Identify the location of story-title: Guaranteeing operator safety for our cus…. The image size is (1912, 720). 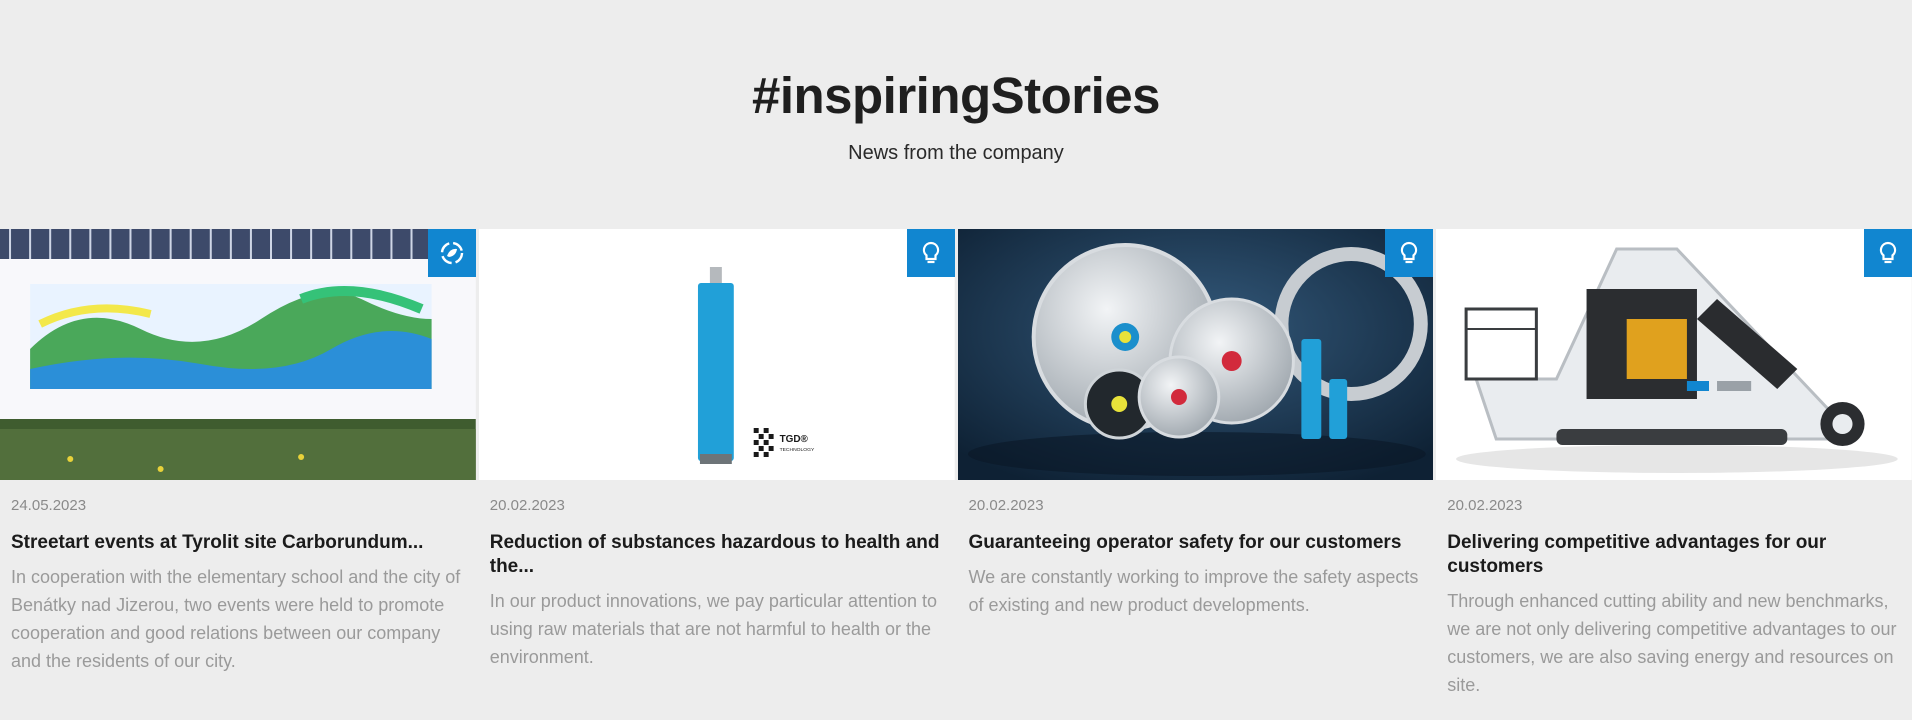
(1196, 543).